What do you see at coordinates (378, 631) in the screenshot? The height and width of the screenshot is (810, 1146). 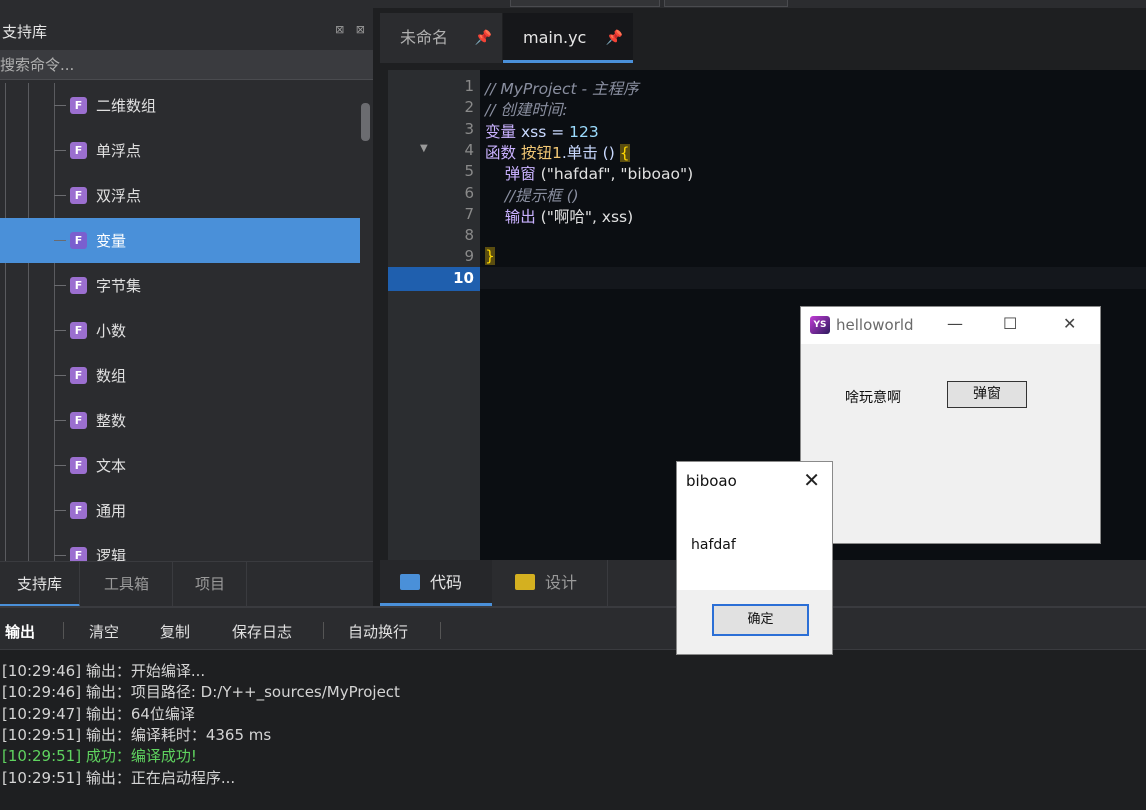 I see `word-wrap-button: 自动换行` at bounding box center [378, 631].